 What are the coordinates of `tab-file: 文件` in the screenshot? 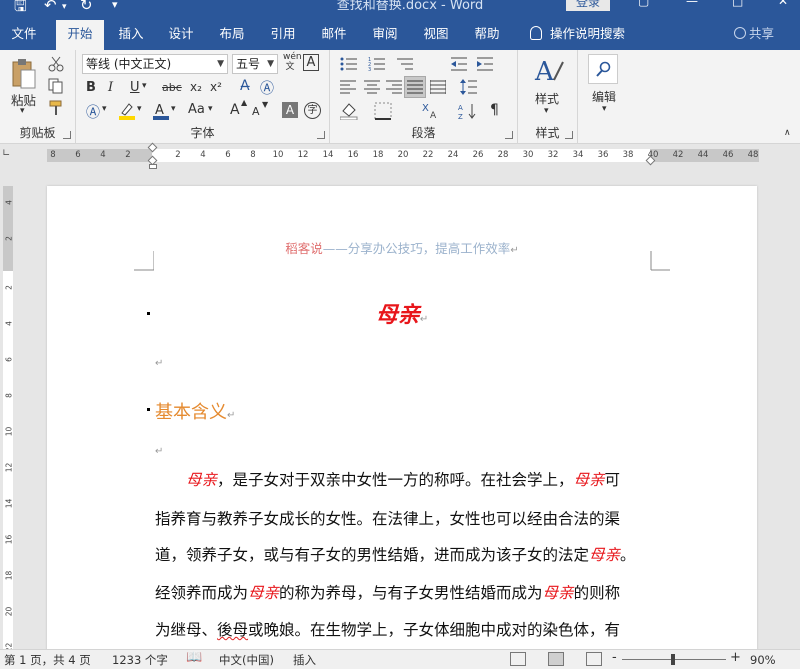 It's located at (24, 35).